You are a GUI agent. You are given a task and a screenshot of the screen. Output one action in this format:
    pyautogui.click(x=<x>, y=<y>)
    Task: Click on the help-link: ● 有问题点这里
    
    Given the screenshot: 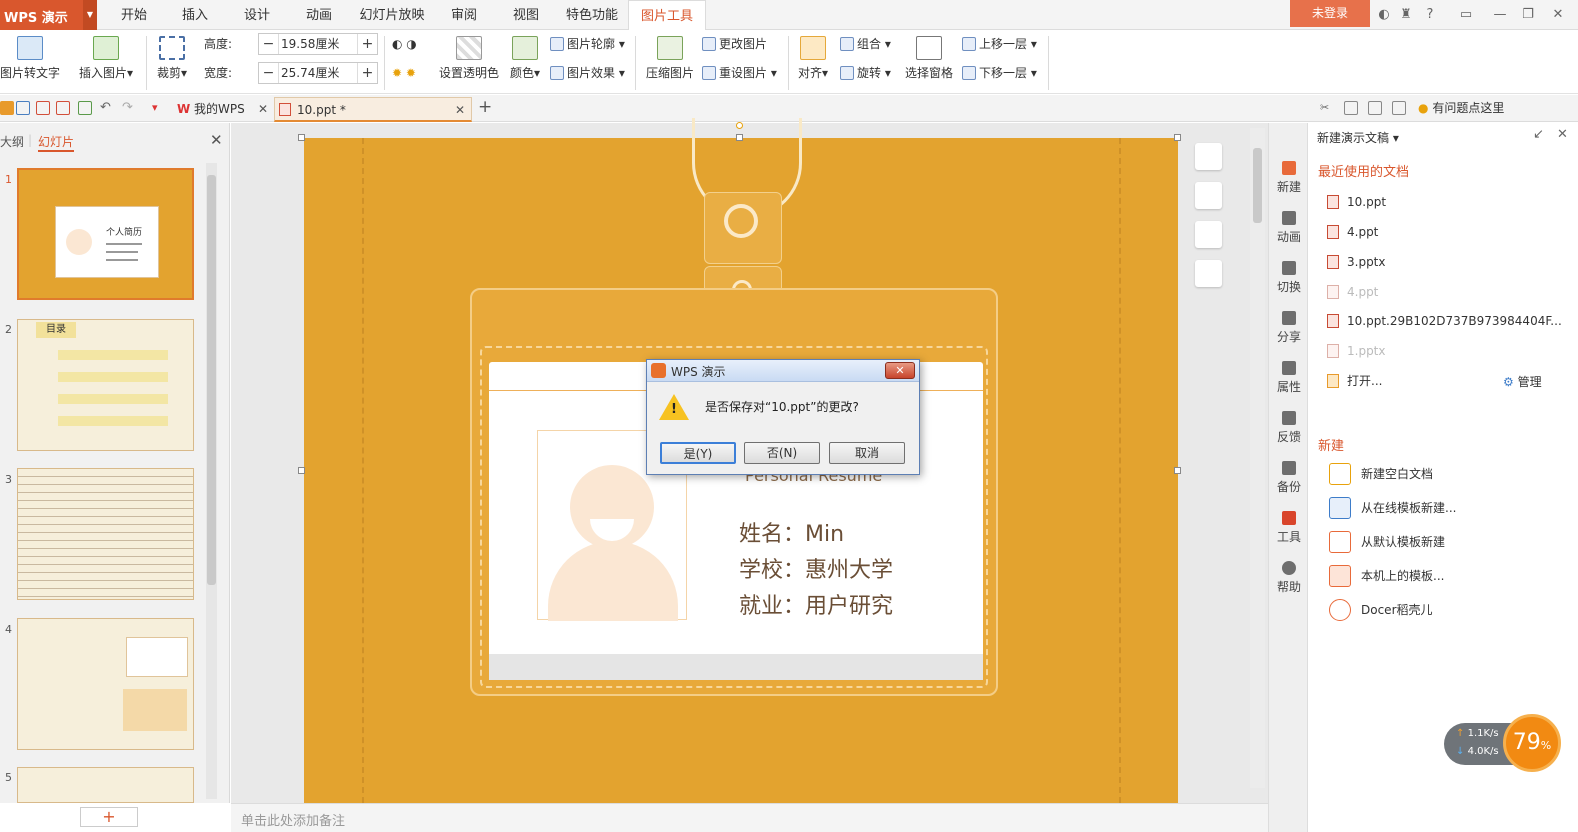 What is the action you would take?
    pyautogui.click(x=1461, y=107)
    